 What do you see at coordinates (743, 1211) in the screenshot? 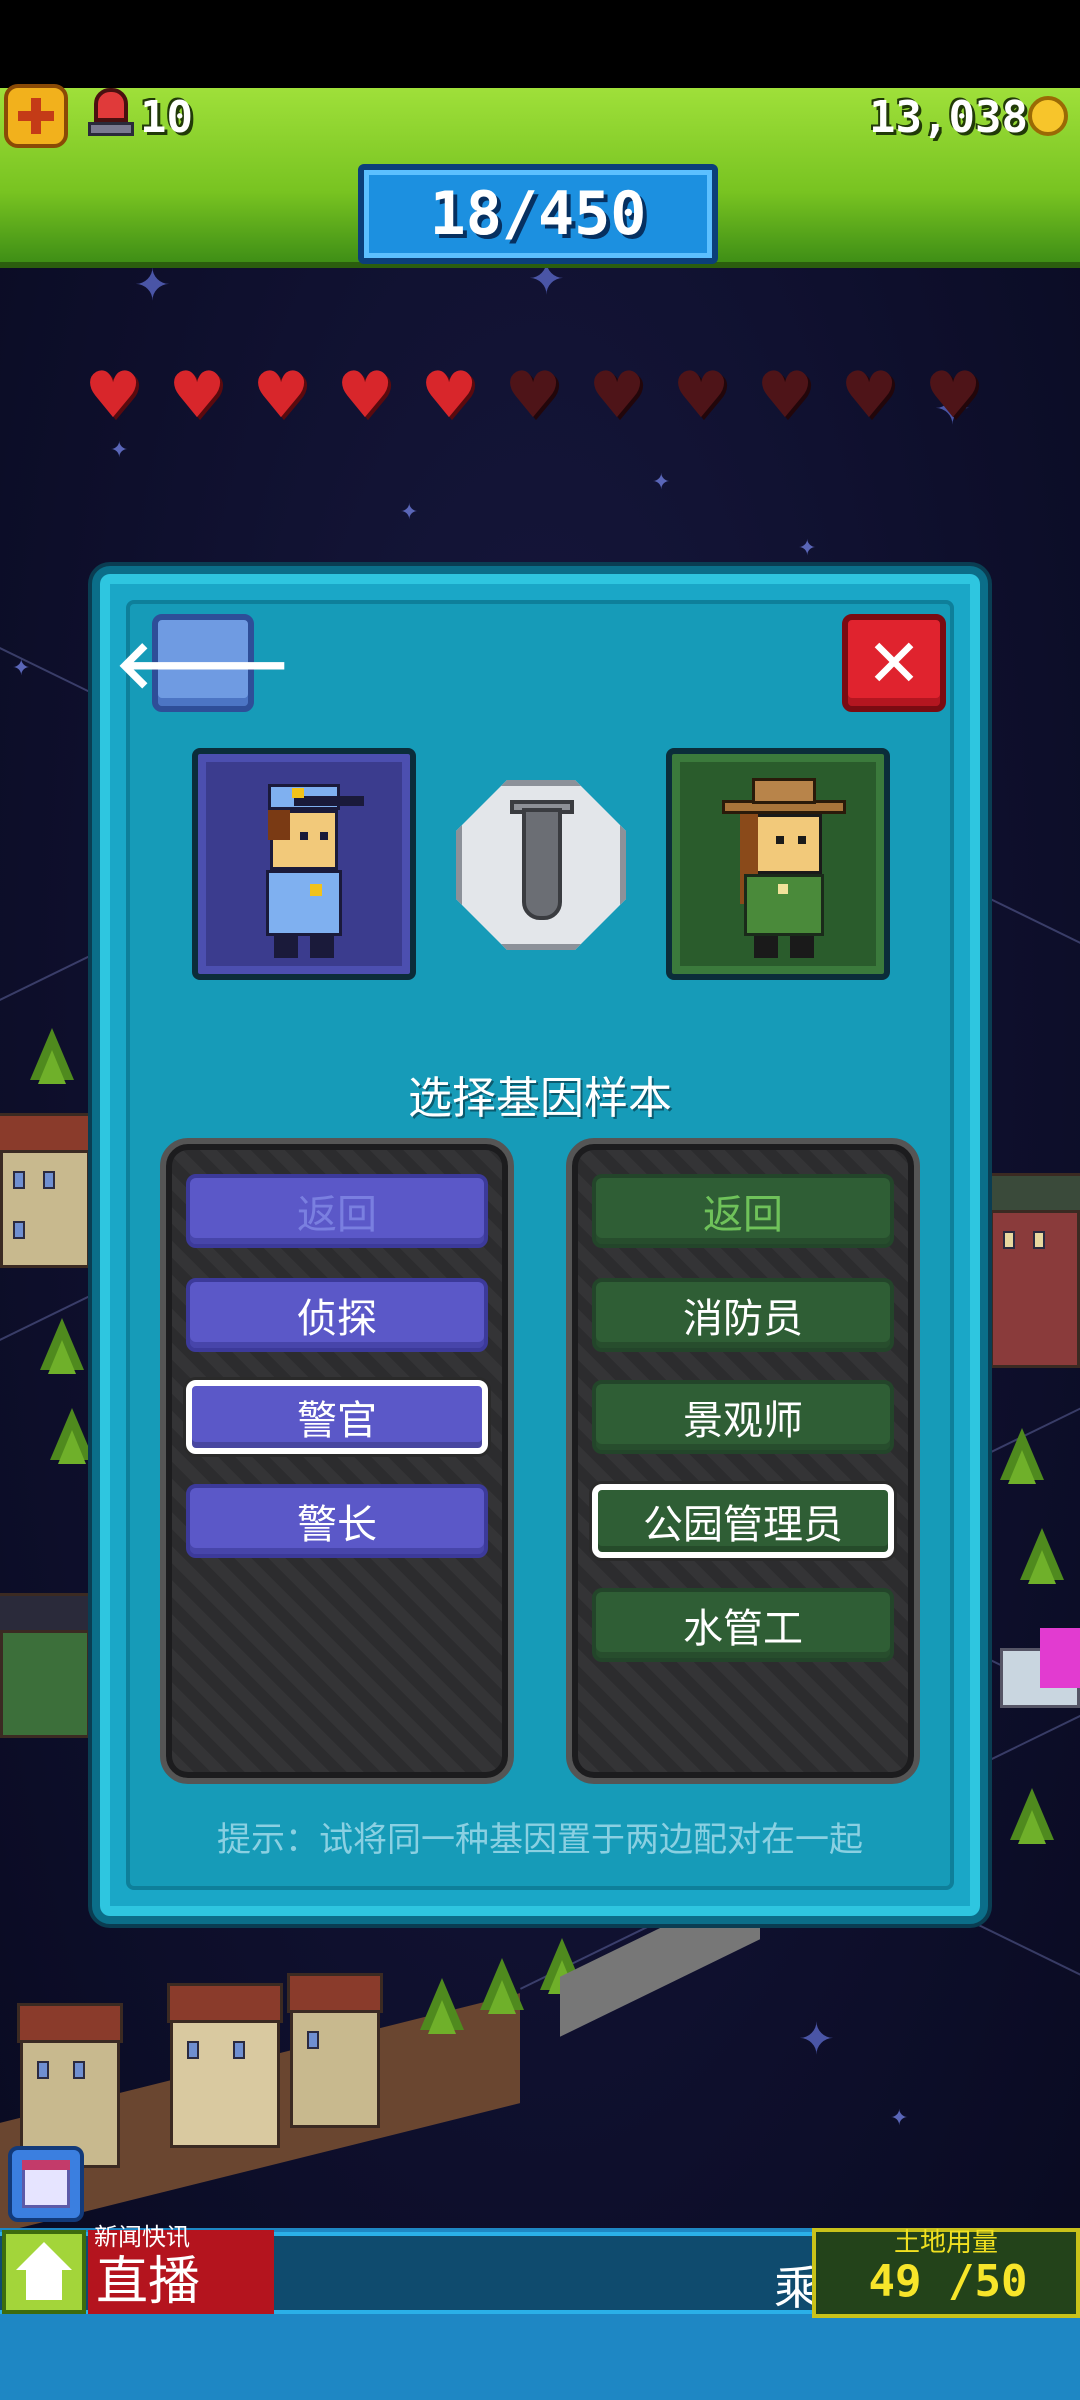
I see `right-back-button: 返回` at bounding box center [743, 1211].